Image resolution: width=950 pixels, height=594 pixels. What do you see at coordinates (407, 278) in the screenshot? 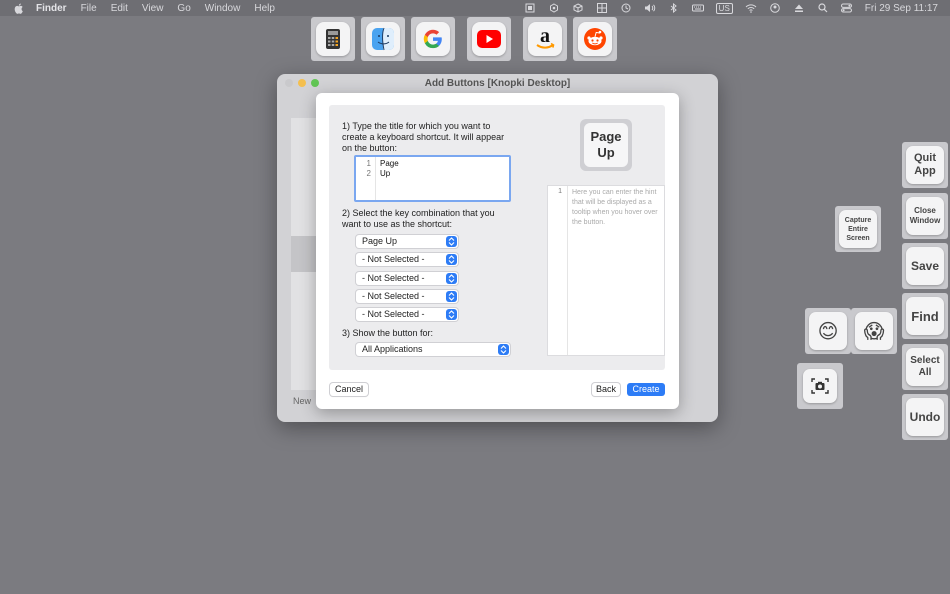
I see `key-select-3: - Not Selected -` at bounding box center [407, 278].